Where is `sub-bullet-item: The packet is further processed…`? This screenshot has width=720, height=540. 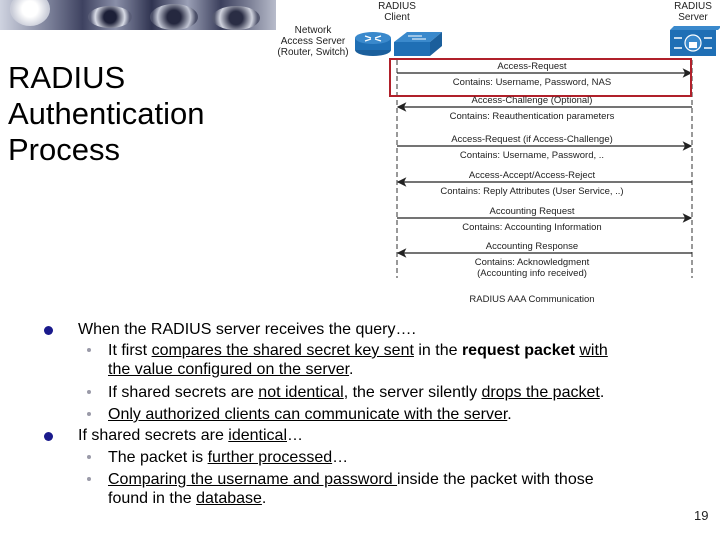 sub-bullet-item: The packet is further processed… is located at coordinates (228, 457).